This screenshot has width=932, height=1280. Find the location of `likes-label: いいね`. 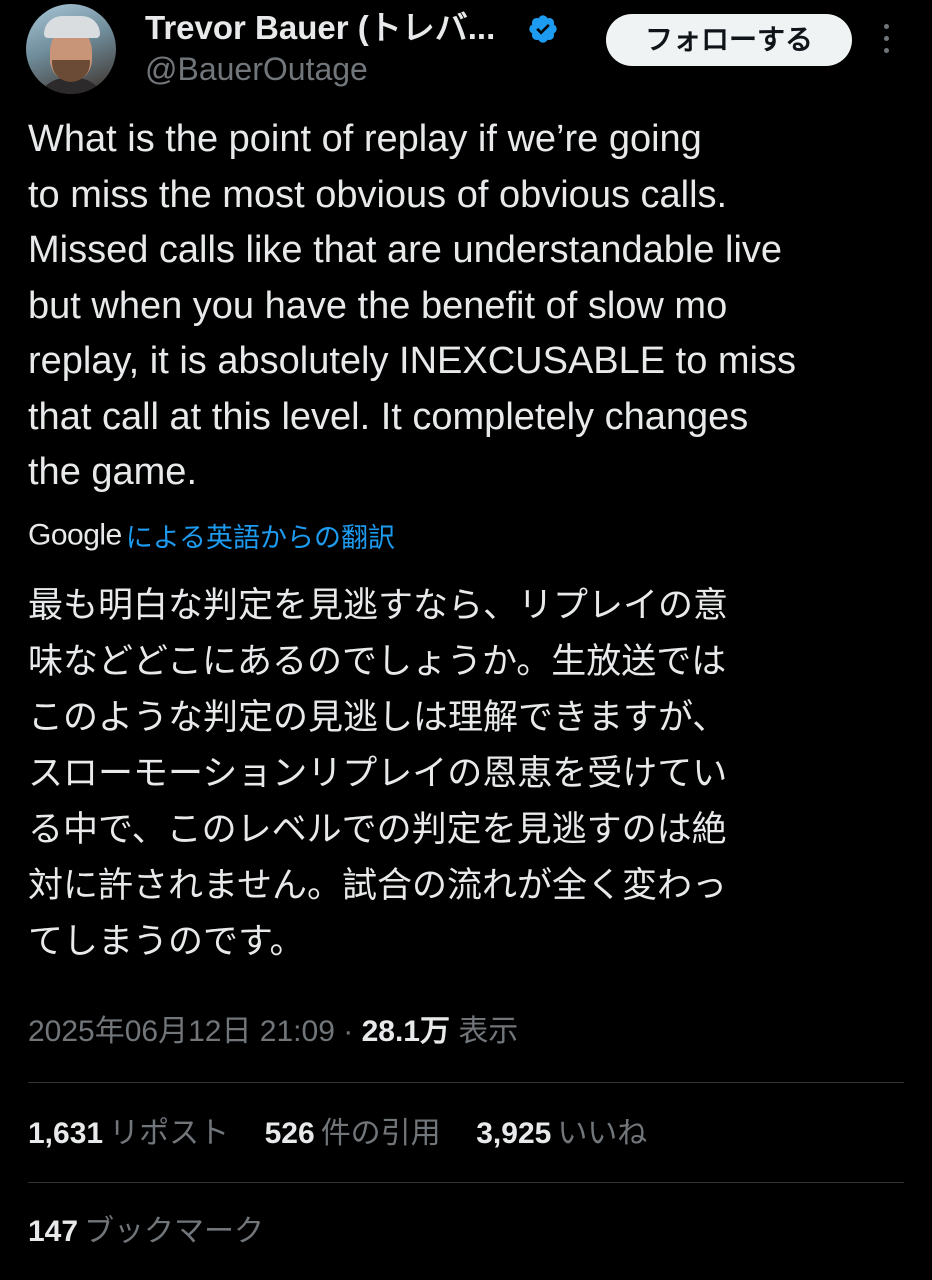

likes-label: いいね is located at coordinates (602, 1133).